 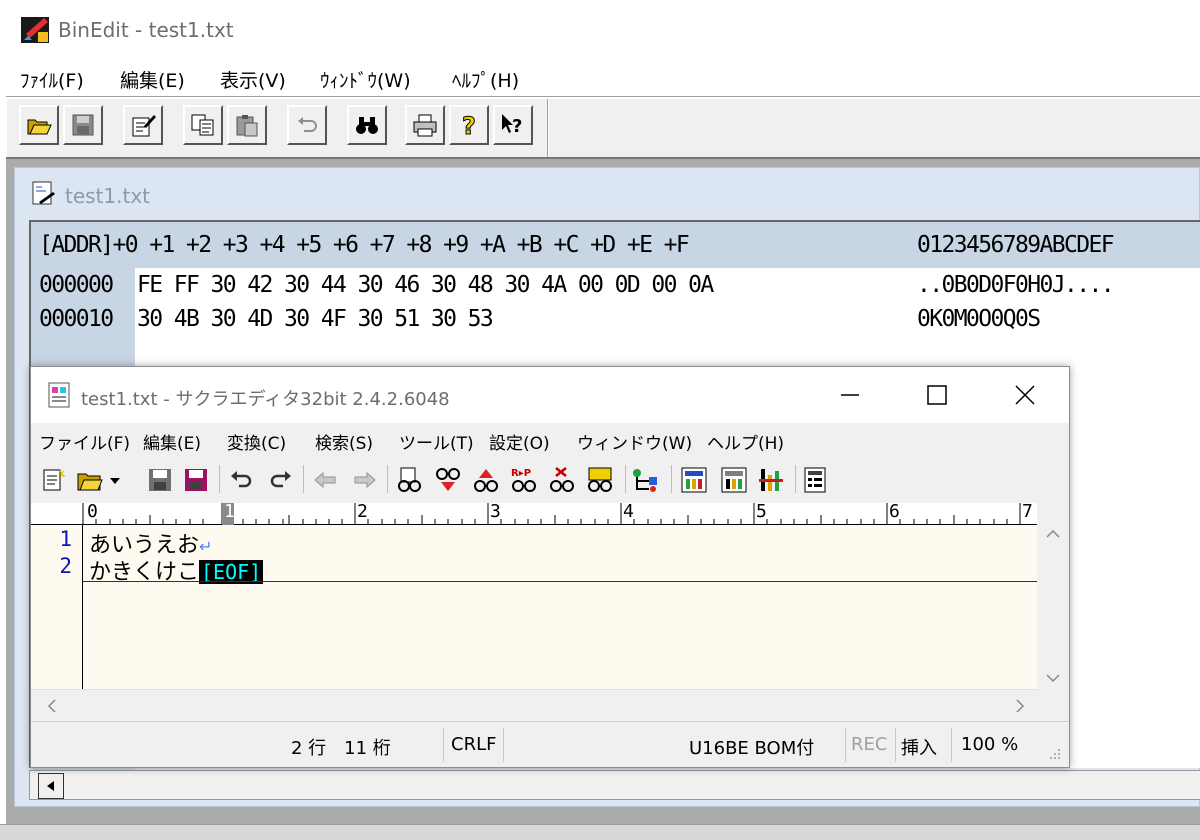 I want to click on edit-document-icon, so click(x=144, y=126).